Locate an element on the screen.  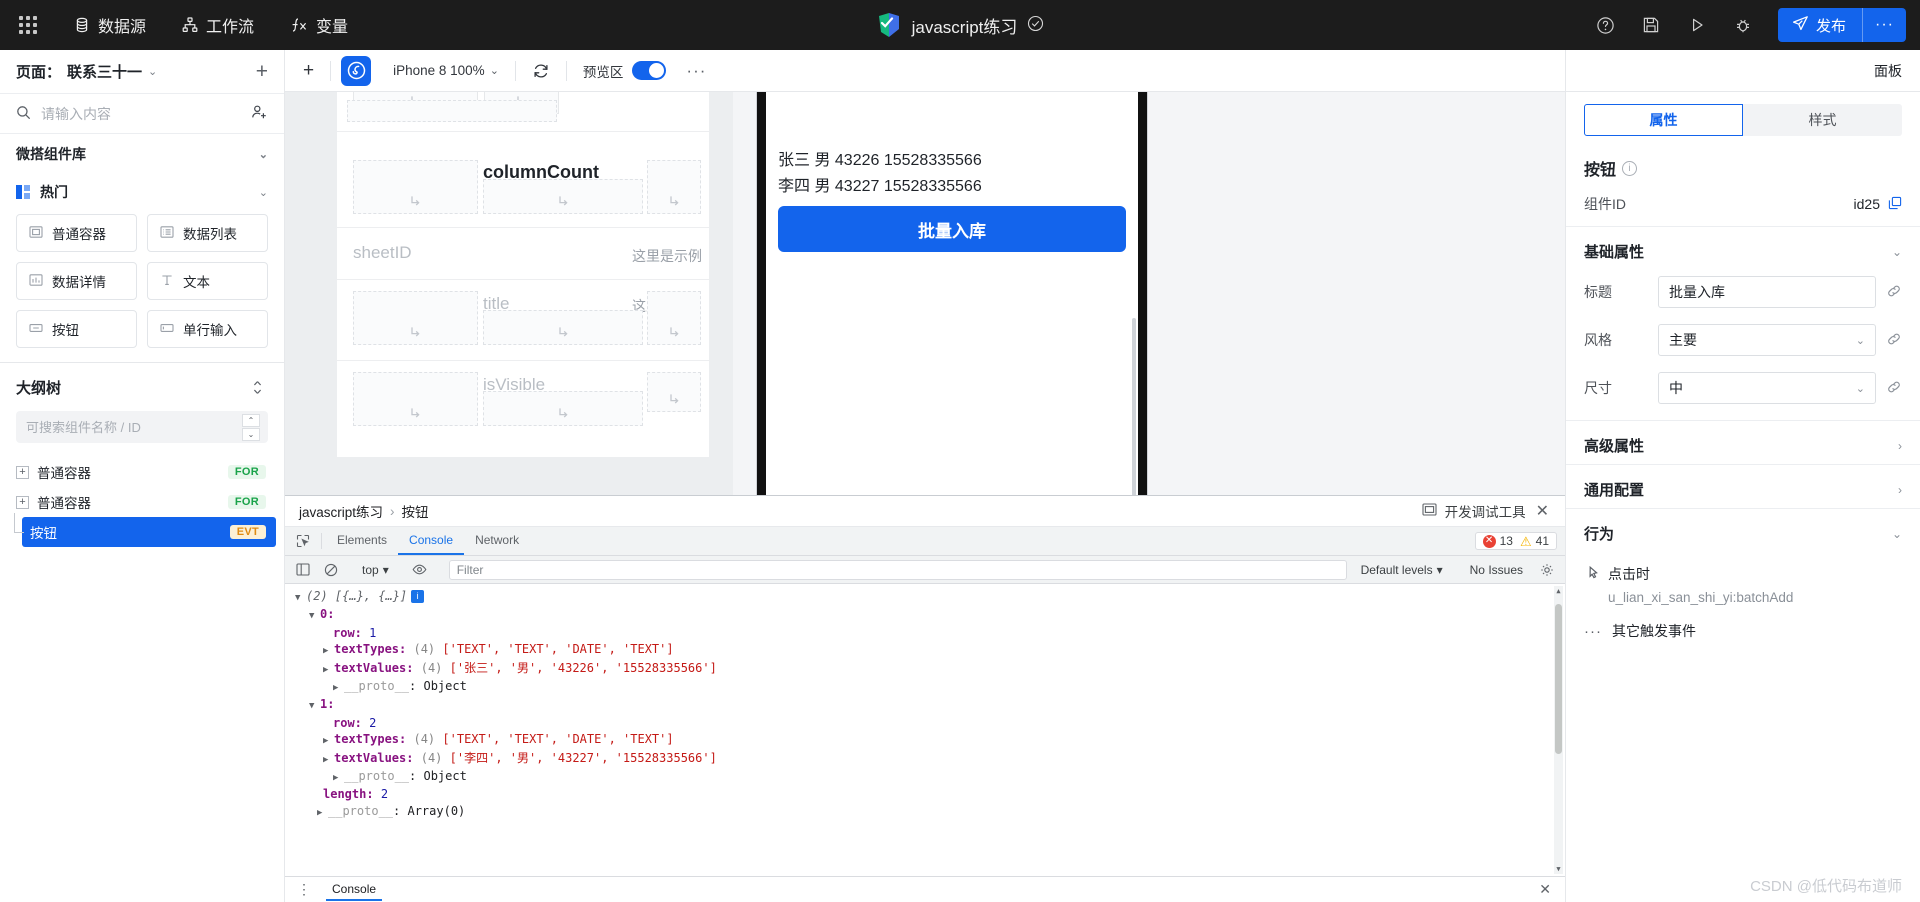
preview-run-icon is located at coordinates (1697, 25).